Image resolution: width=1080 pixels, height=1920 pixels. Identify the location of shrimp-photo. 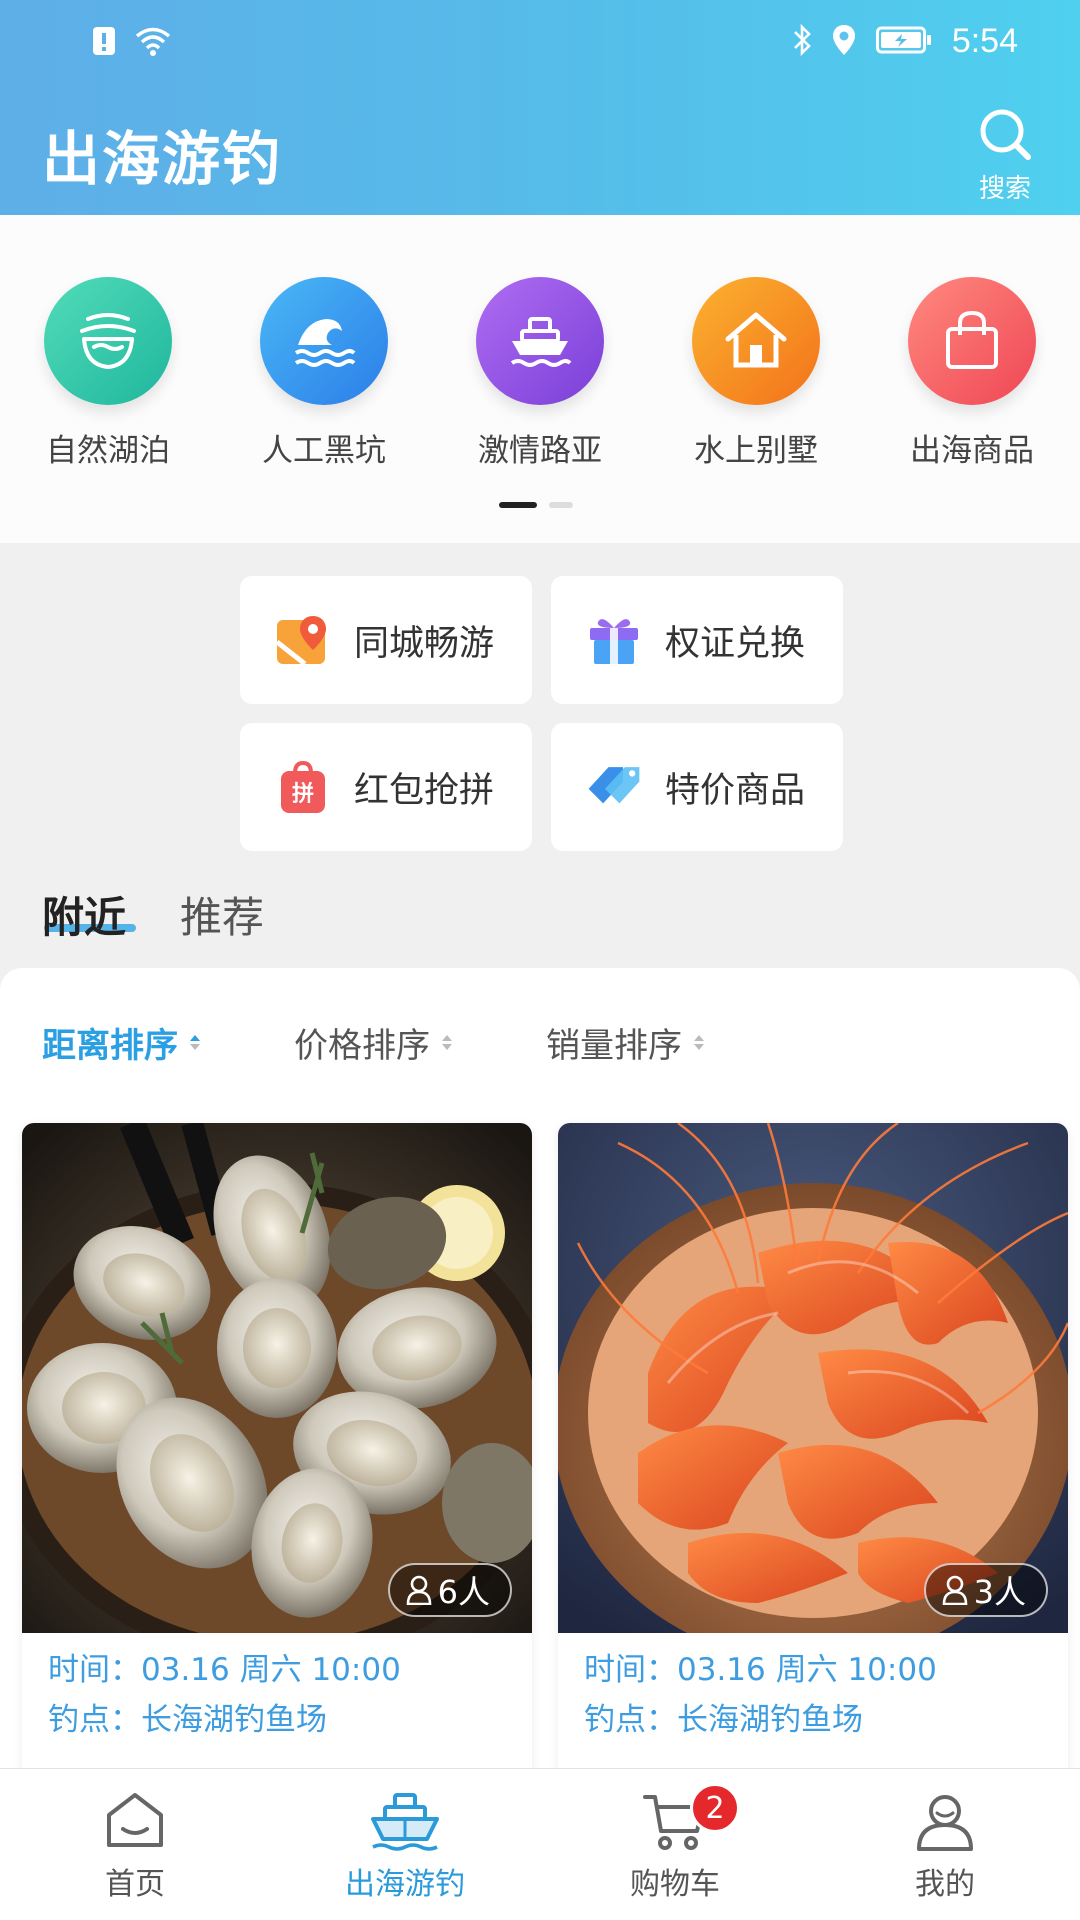
(813, 1378).